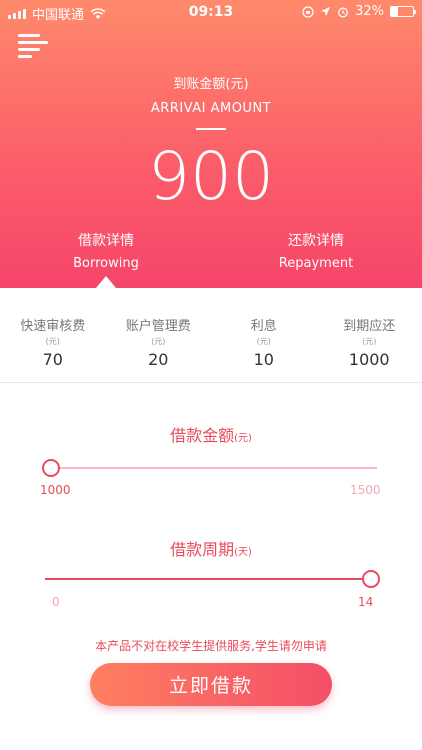  I want to click on tab-repayment-label: 还款详情, so click(316, 241).